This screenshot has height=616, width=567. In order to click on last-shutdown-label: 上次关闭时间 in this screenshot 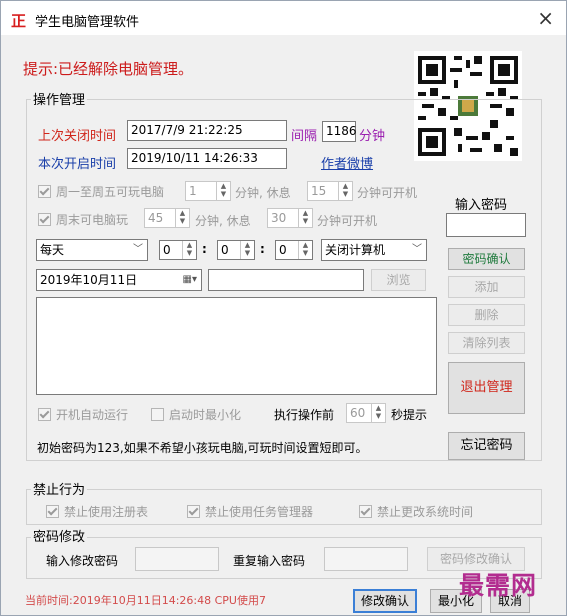, I will do `click(77, 136)`.